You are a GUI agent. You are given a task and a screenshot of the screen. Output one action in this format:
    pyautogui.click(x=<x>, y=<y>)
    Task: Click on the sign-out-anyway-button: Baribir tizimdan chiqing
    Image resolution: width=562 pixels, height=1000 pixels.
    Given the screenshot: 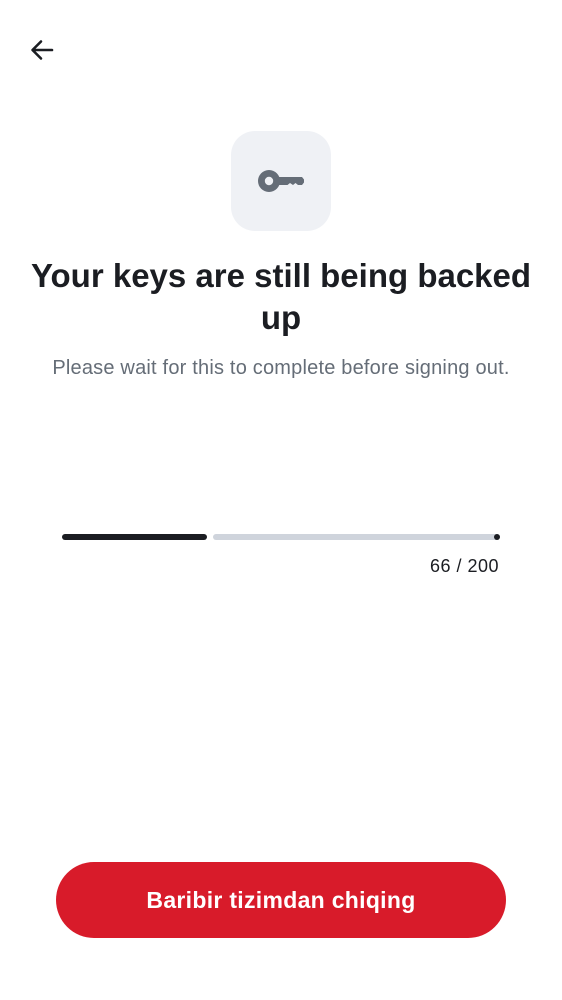 What is the action you would take?
    pyautogui.click(x=281, y=900)
    